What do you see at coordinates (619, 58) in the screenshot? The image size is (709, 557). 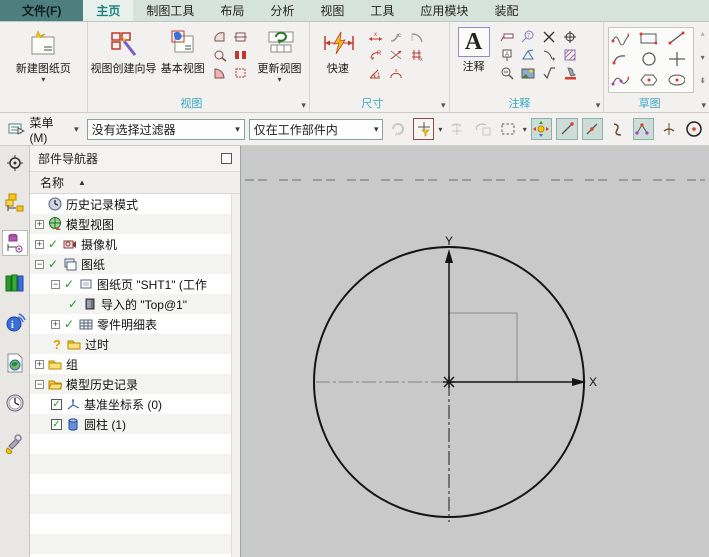 I see `arc-icon` at bounding box center [619, 58].